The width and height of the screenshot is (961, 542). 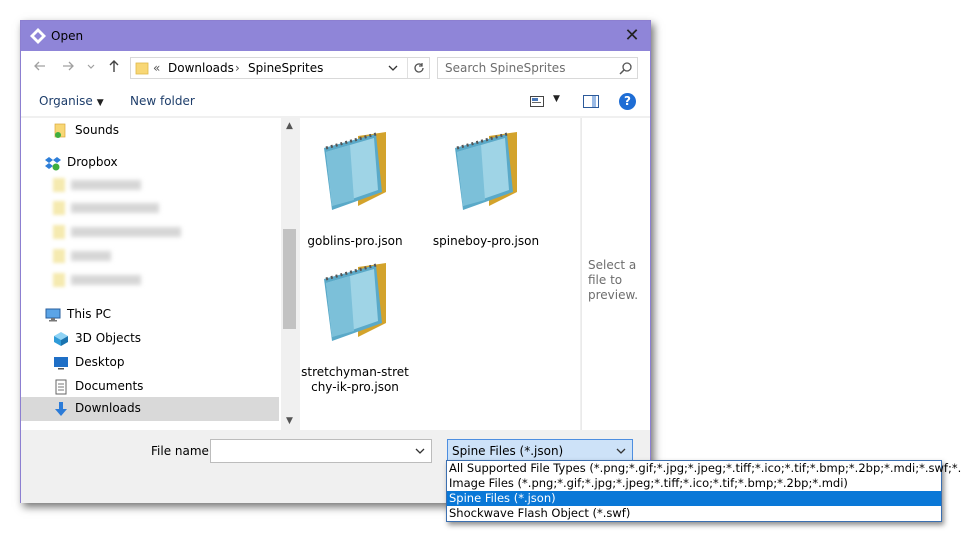 What do you see at coordinates (694, 498) in the screenshot?
I see `file-type-option-selected: Spine Files (*.json)` at bounding box center [694, 498].